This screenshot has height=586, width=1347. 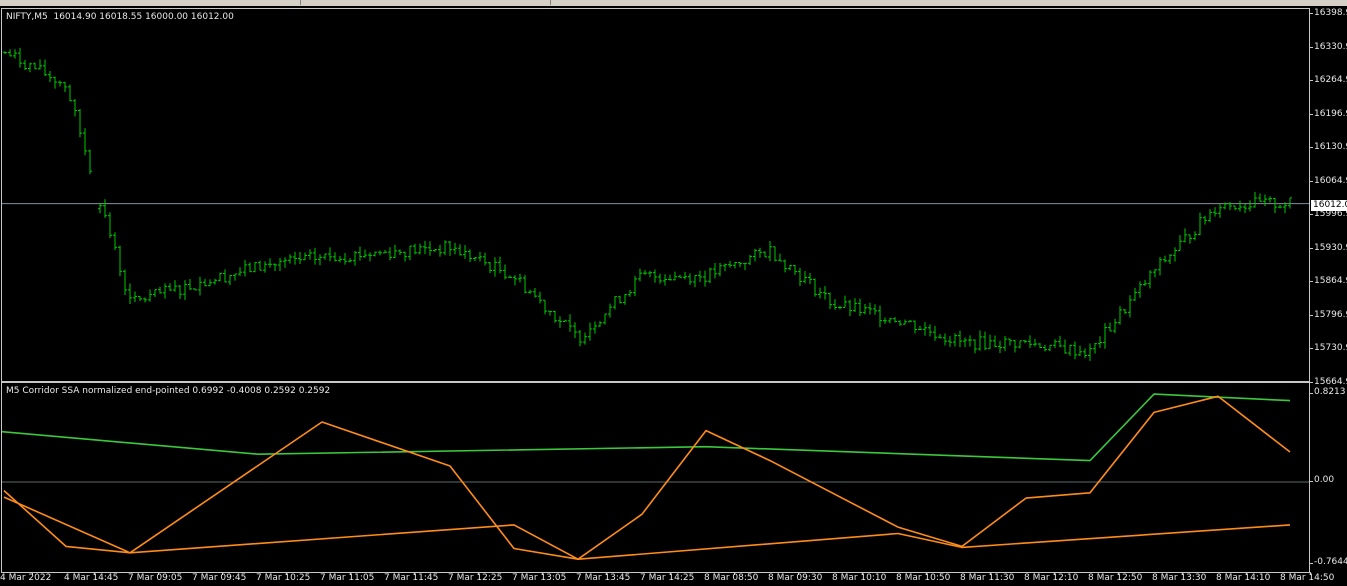 What do you see at coordinates (795, 578) in the screenshot?
I see `time-axis-label: 8 Mar 09:30` at bounding box center [795, 578].